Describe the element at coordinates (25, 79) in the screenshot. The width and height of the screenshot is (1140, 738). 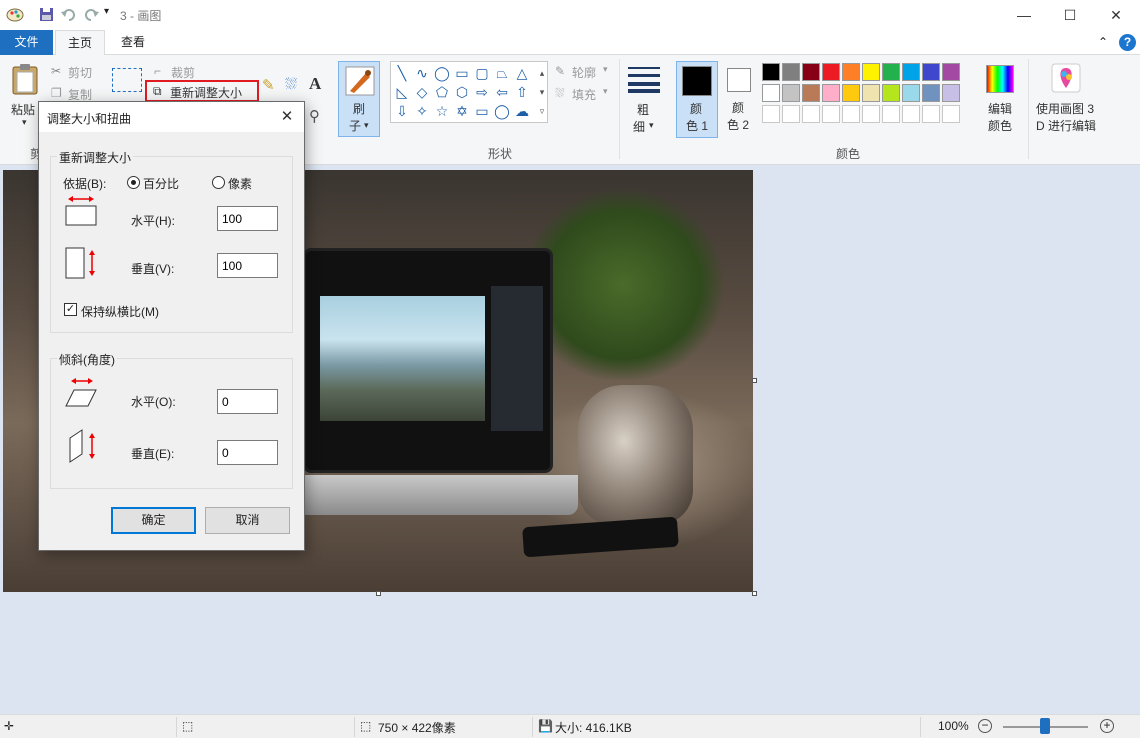
I see `paste-icon` at that location.